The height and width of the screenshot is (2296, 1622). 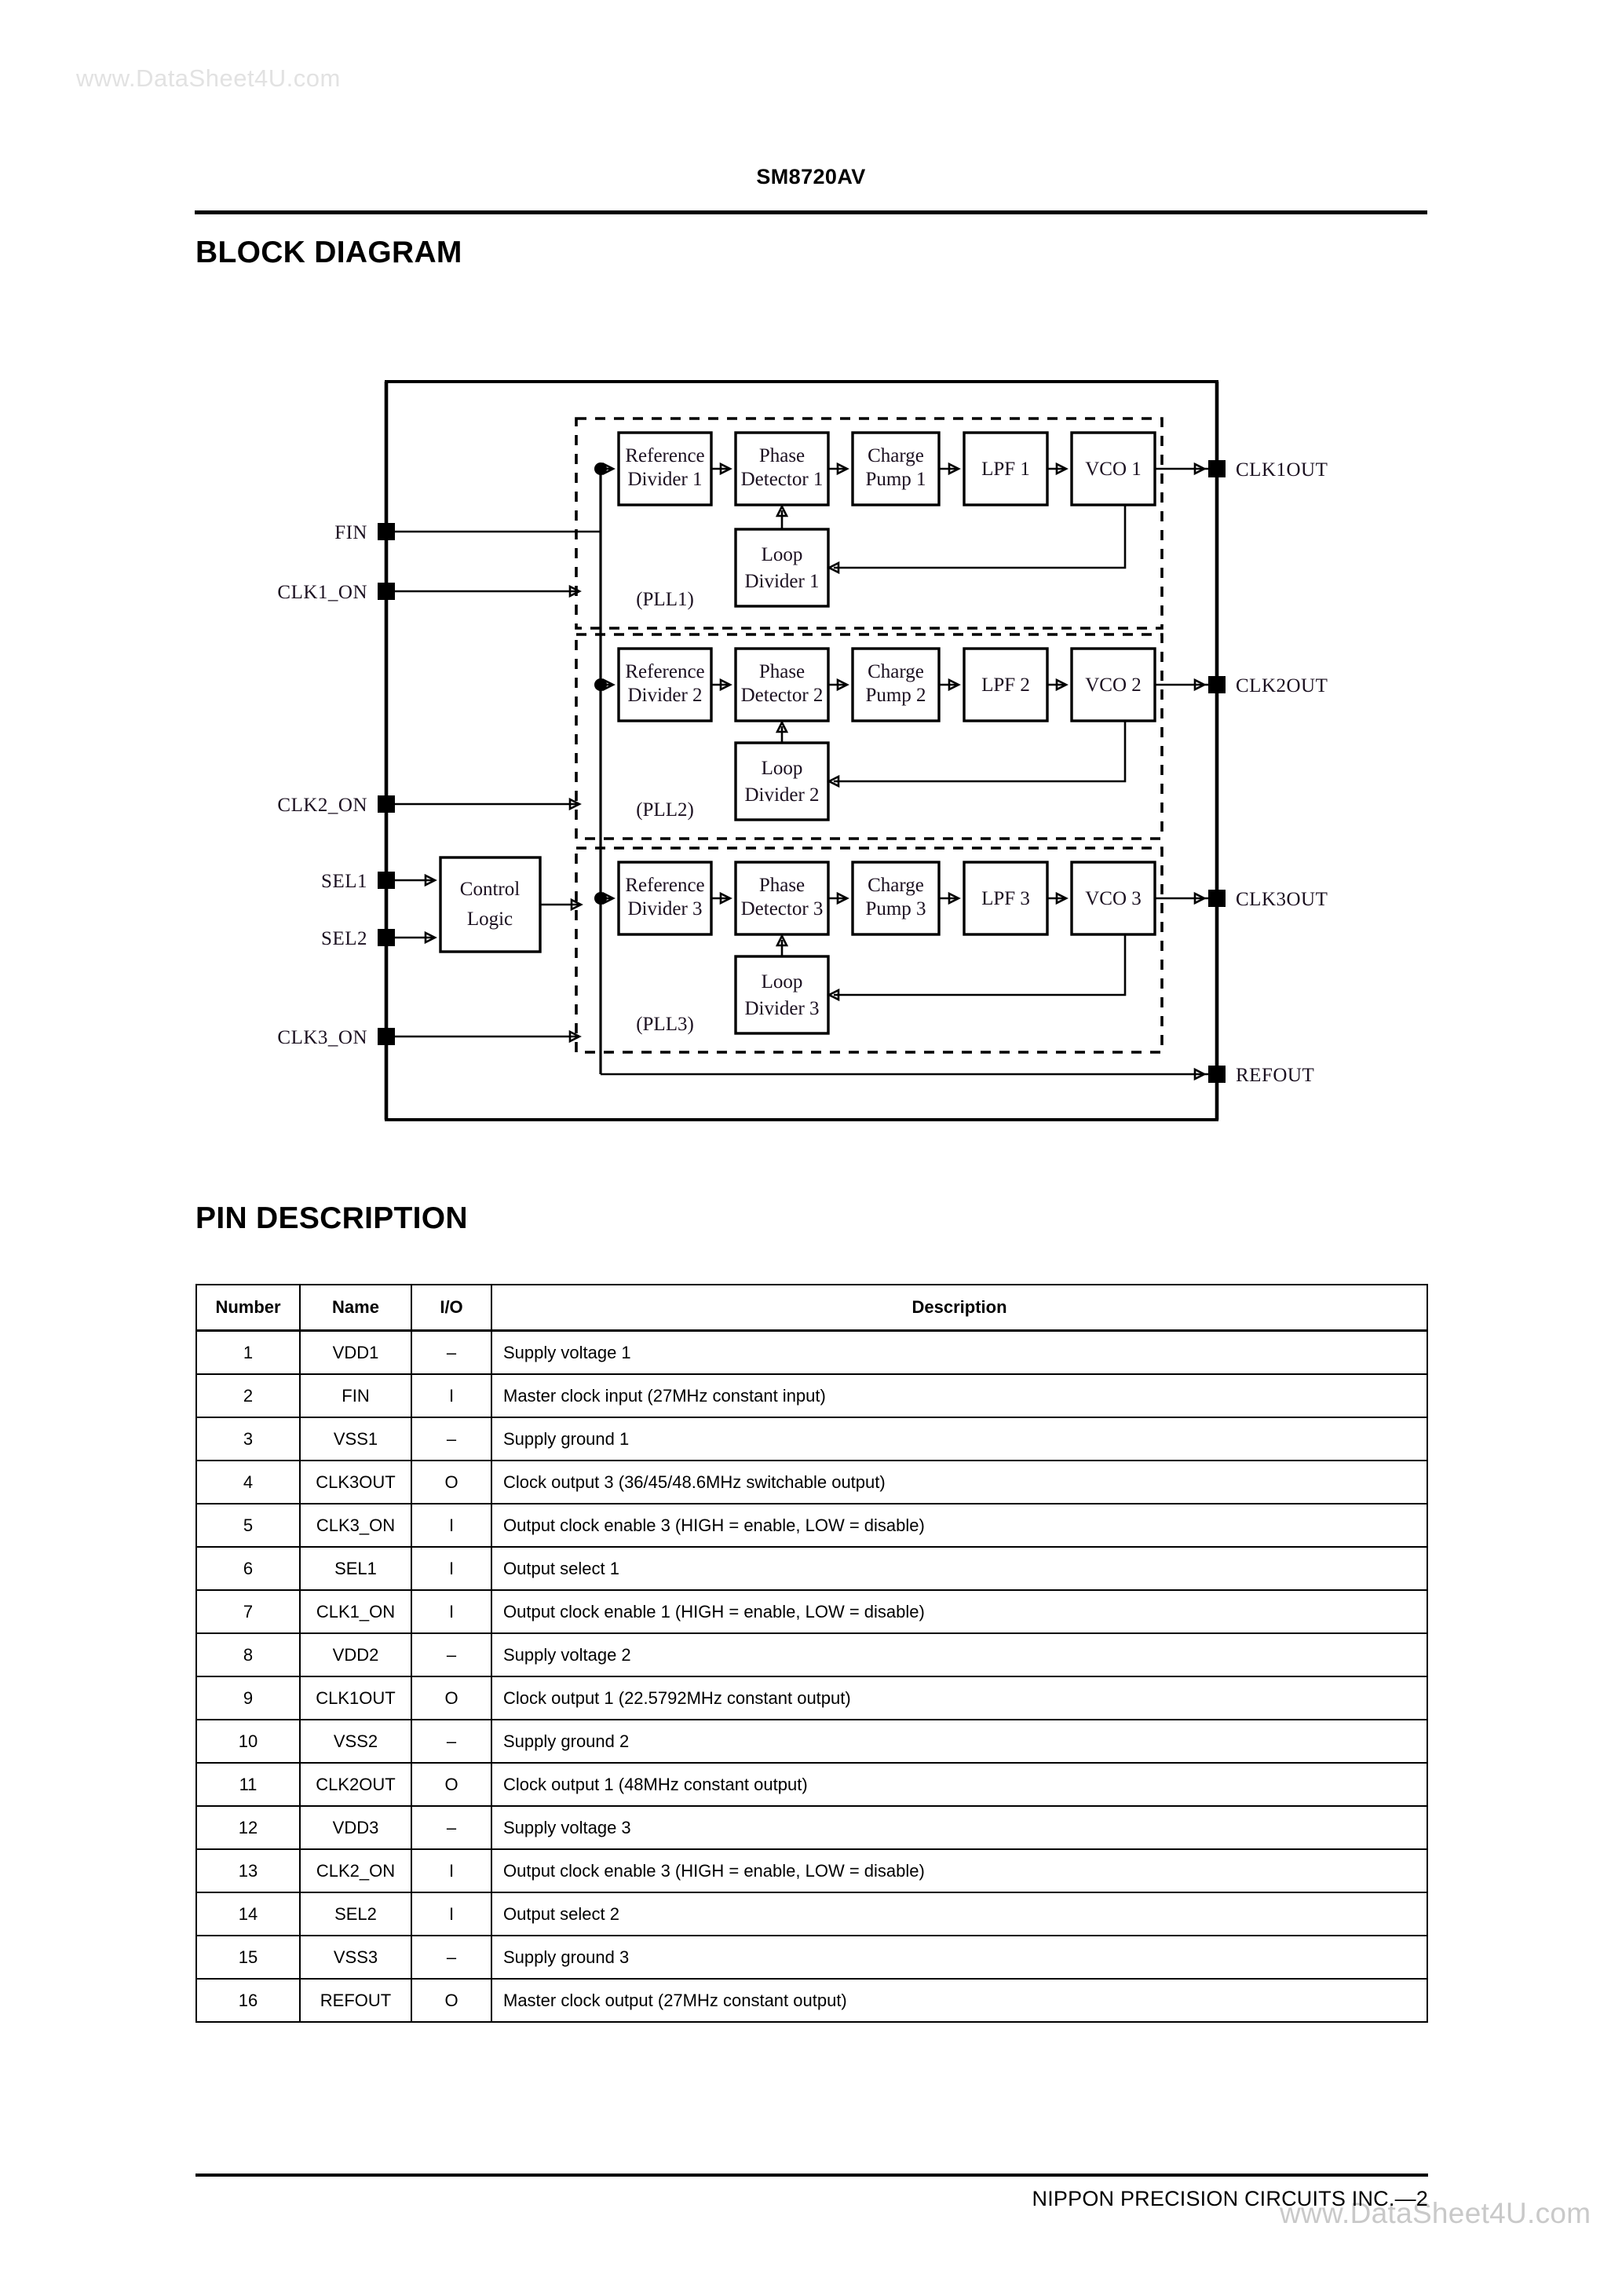 What do you see at coordinates (490, 890) in the screenshot?
I see `control-logic-label-1: Control` at bounding box center [490, 890].